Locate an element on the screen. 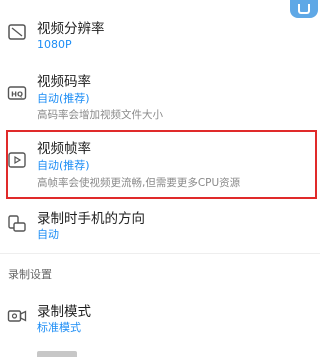  setting-record-mode: 录制模式 标准模式 is located at coordinates (160, 314).